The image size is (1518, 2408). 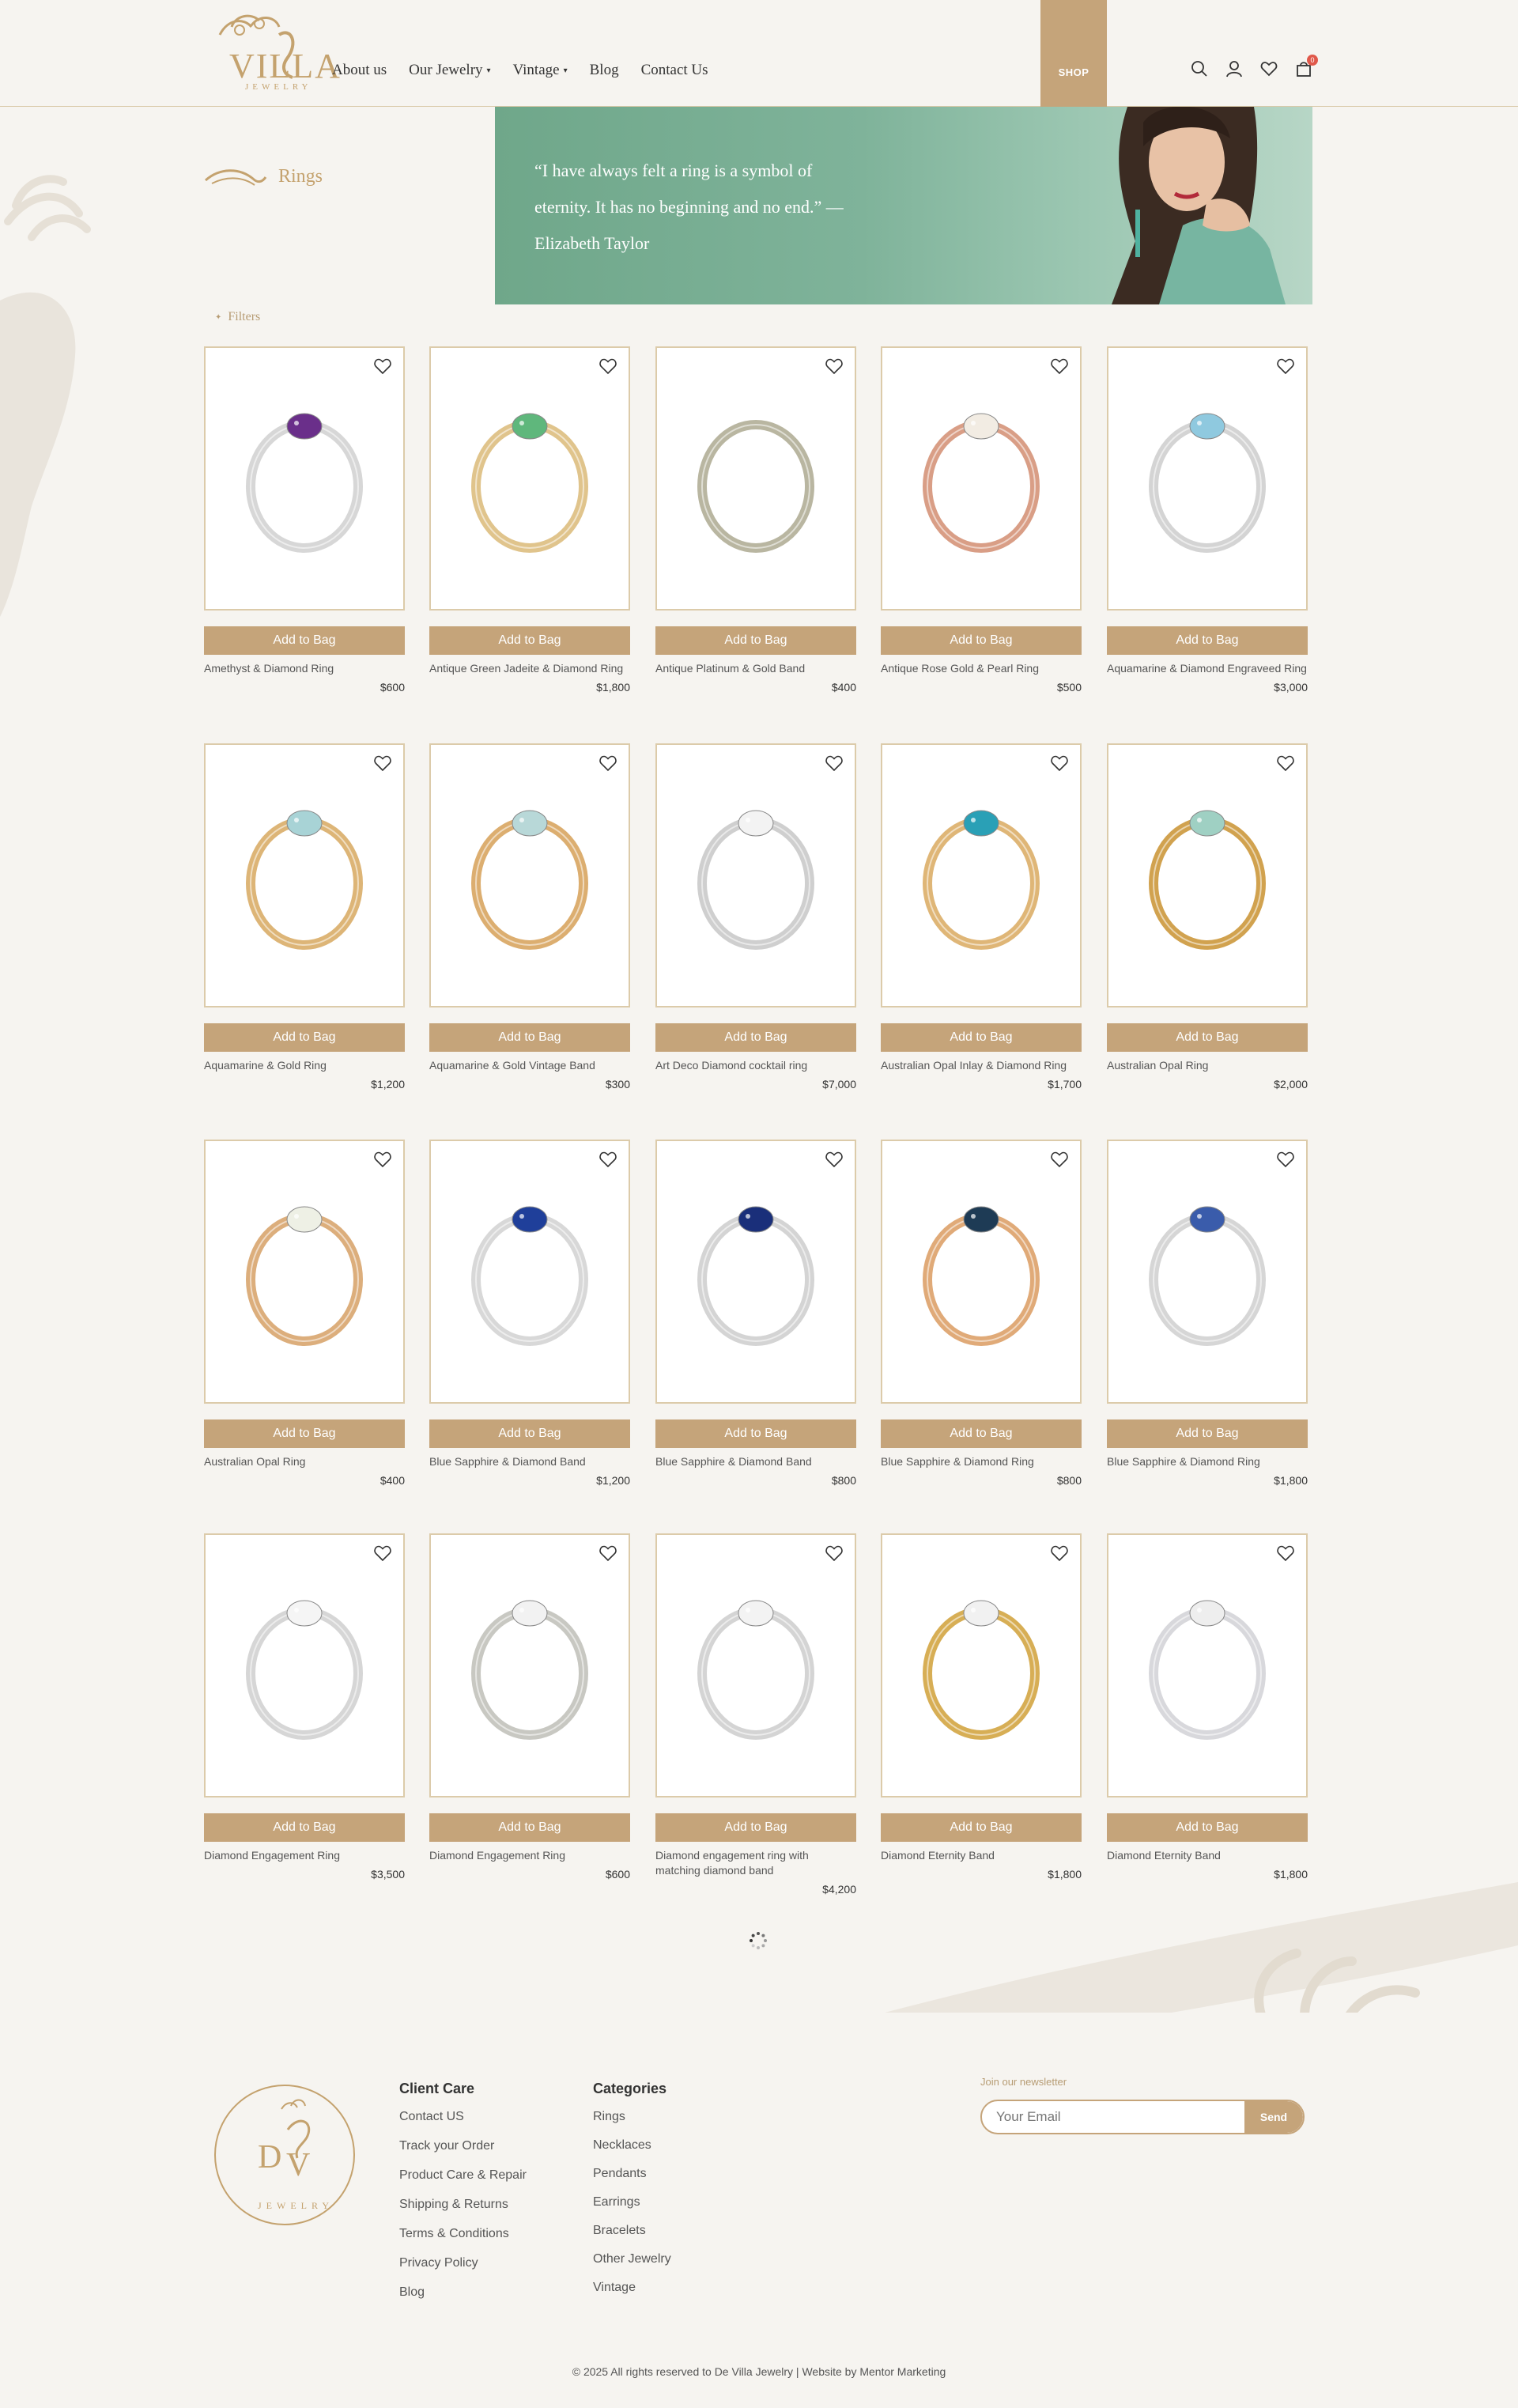 What do you see at coordinates (1307, 66) in the screenshot?
I see `cart-button: 0` at bounding box center [1307, 66].